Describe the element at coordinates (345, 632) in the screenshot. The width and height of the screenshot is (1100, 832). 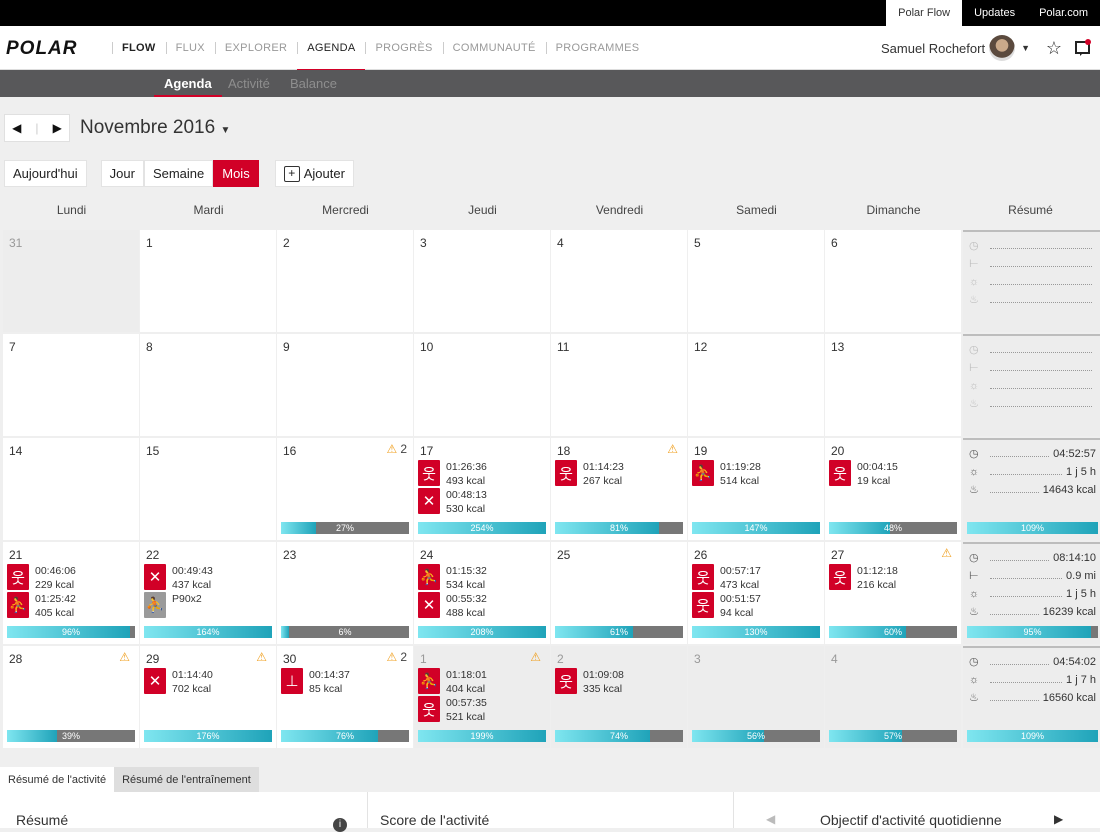
I see `activity-progress-bar: 6%` at that location.